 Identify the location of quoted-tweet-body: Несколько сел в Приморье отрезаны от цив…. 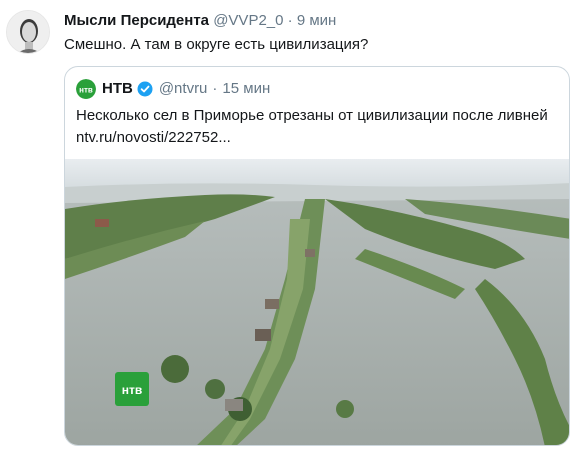
(312, 115).